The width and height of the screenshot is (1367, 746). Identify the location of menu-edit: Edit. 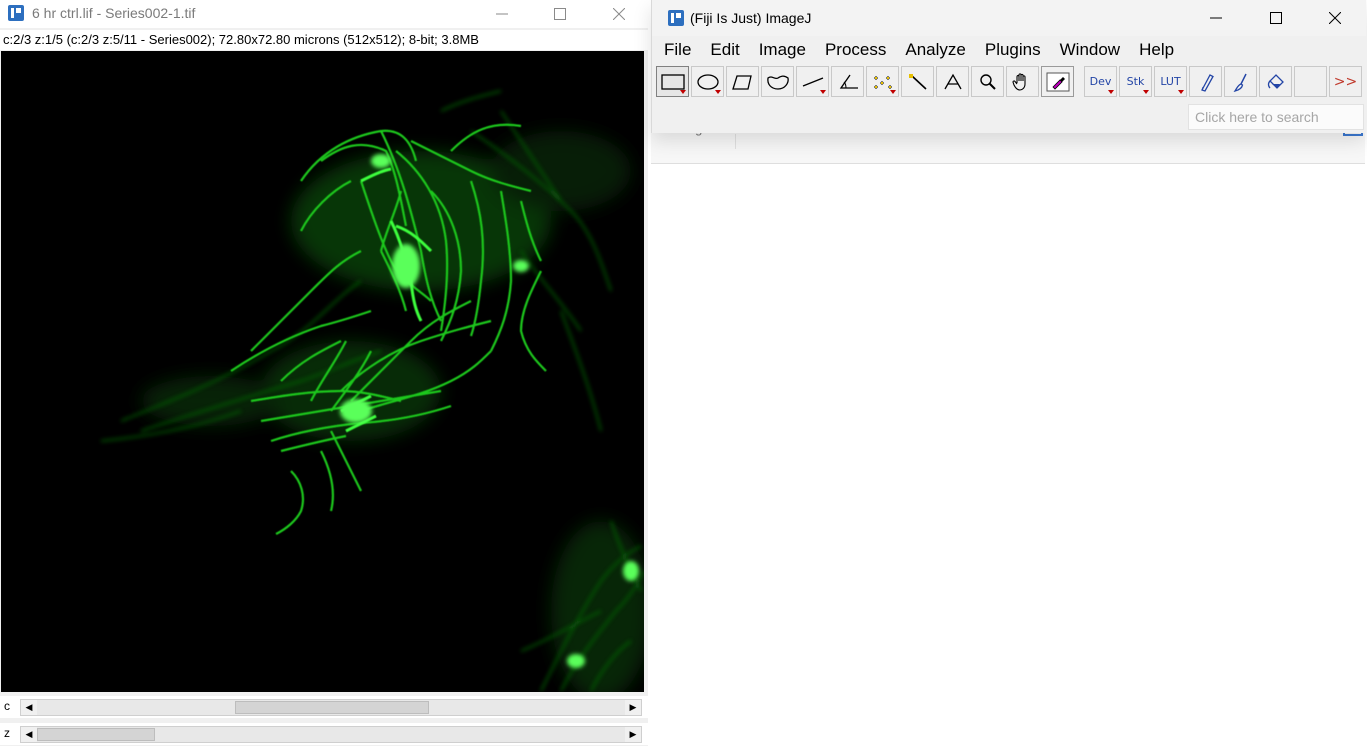
(723, 50).